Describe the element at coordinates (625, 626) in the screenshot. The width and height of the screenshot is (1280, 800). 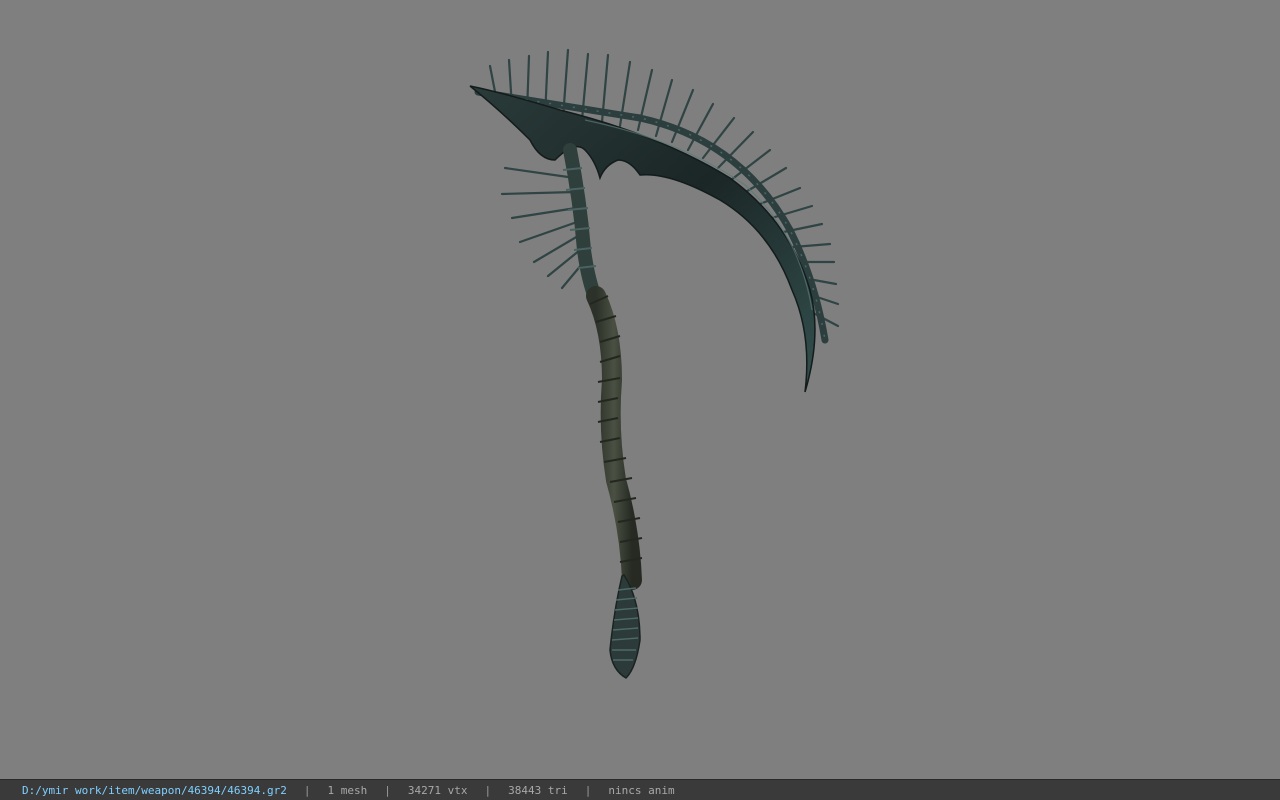
I see `handle-pommel` at that location.